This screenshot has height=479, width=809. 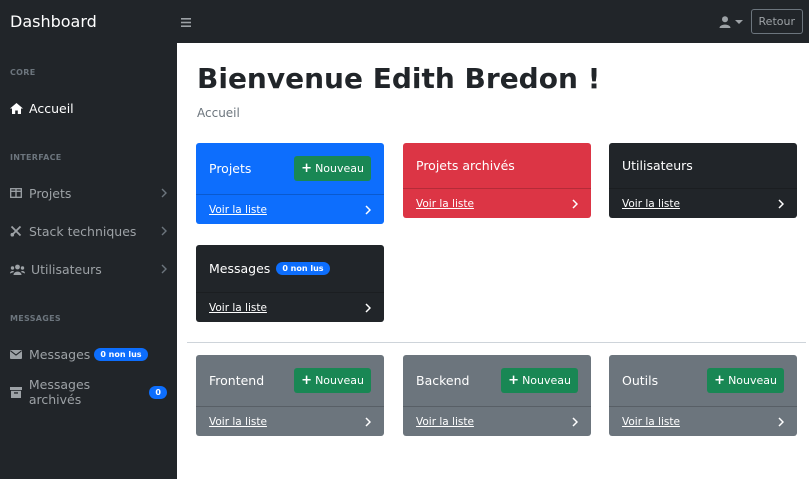 I want to click on archive-icon, so click(x=17, y=392).